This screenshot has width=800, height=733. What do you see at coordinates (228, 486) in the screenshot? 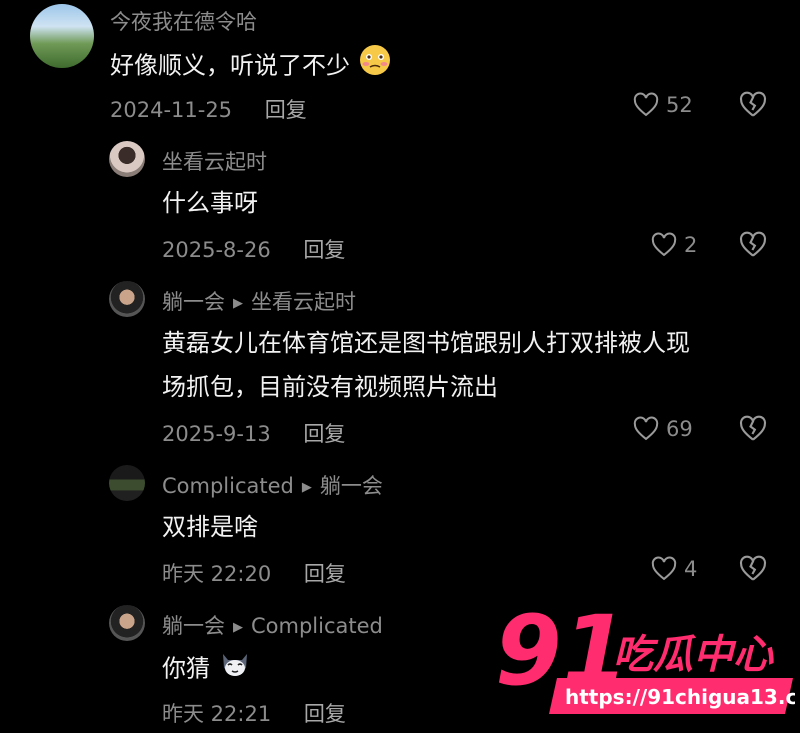
I see `username: Complicated` at bounding box center [228, 486].